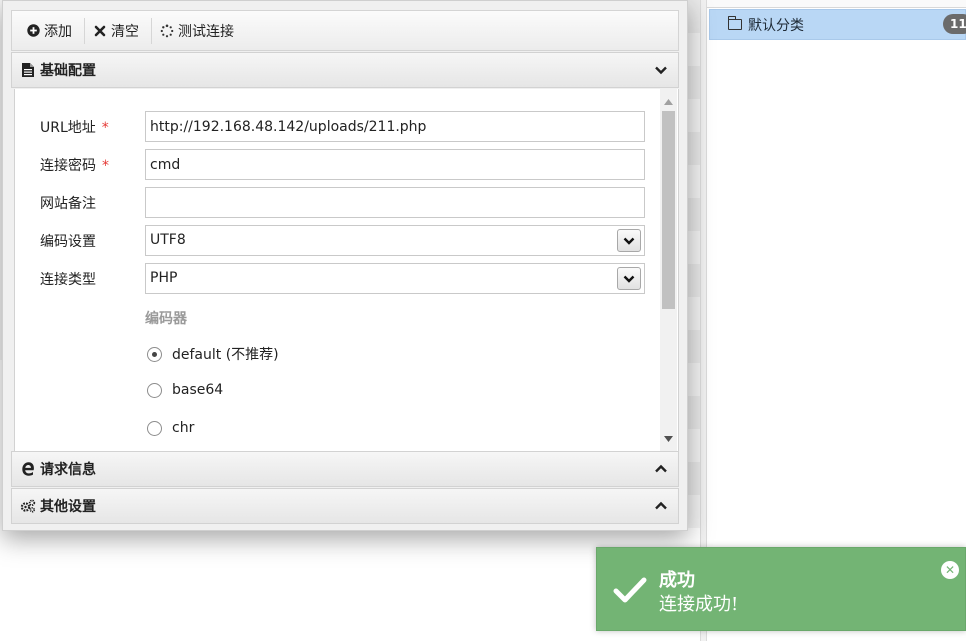 This screenshot has width=966, height=641. I want to click on folder-icon, so click(735, 23).